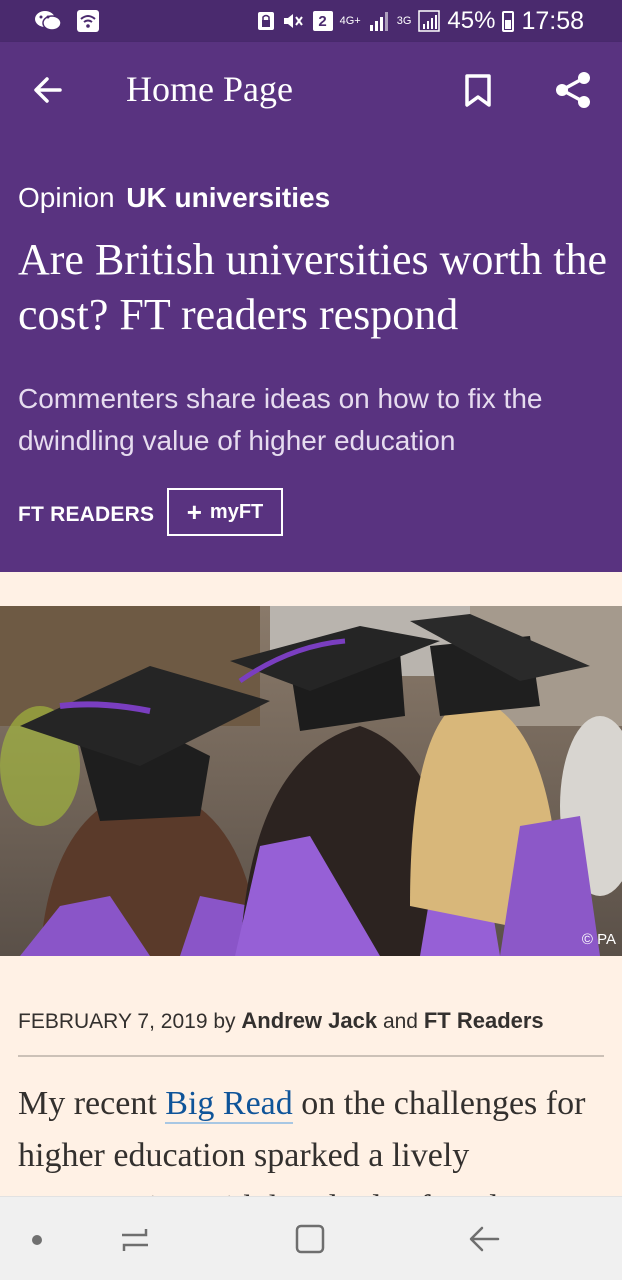  What do you see at coordinates (266, 21) in the screenshot?
I see `lock-notification-icon` at bounding box center [266, 21].